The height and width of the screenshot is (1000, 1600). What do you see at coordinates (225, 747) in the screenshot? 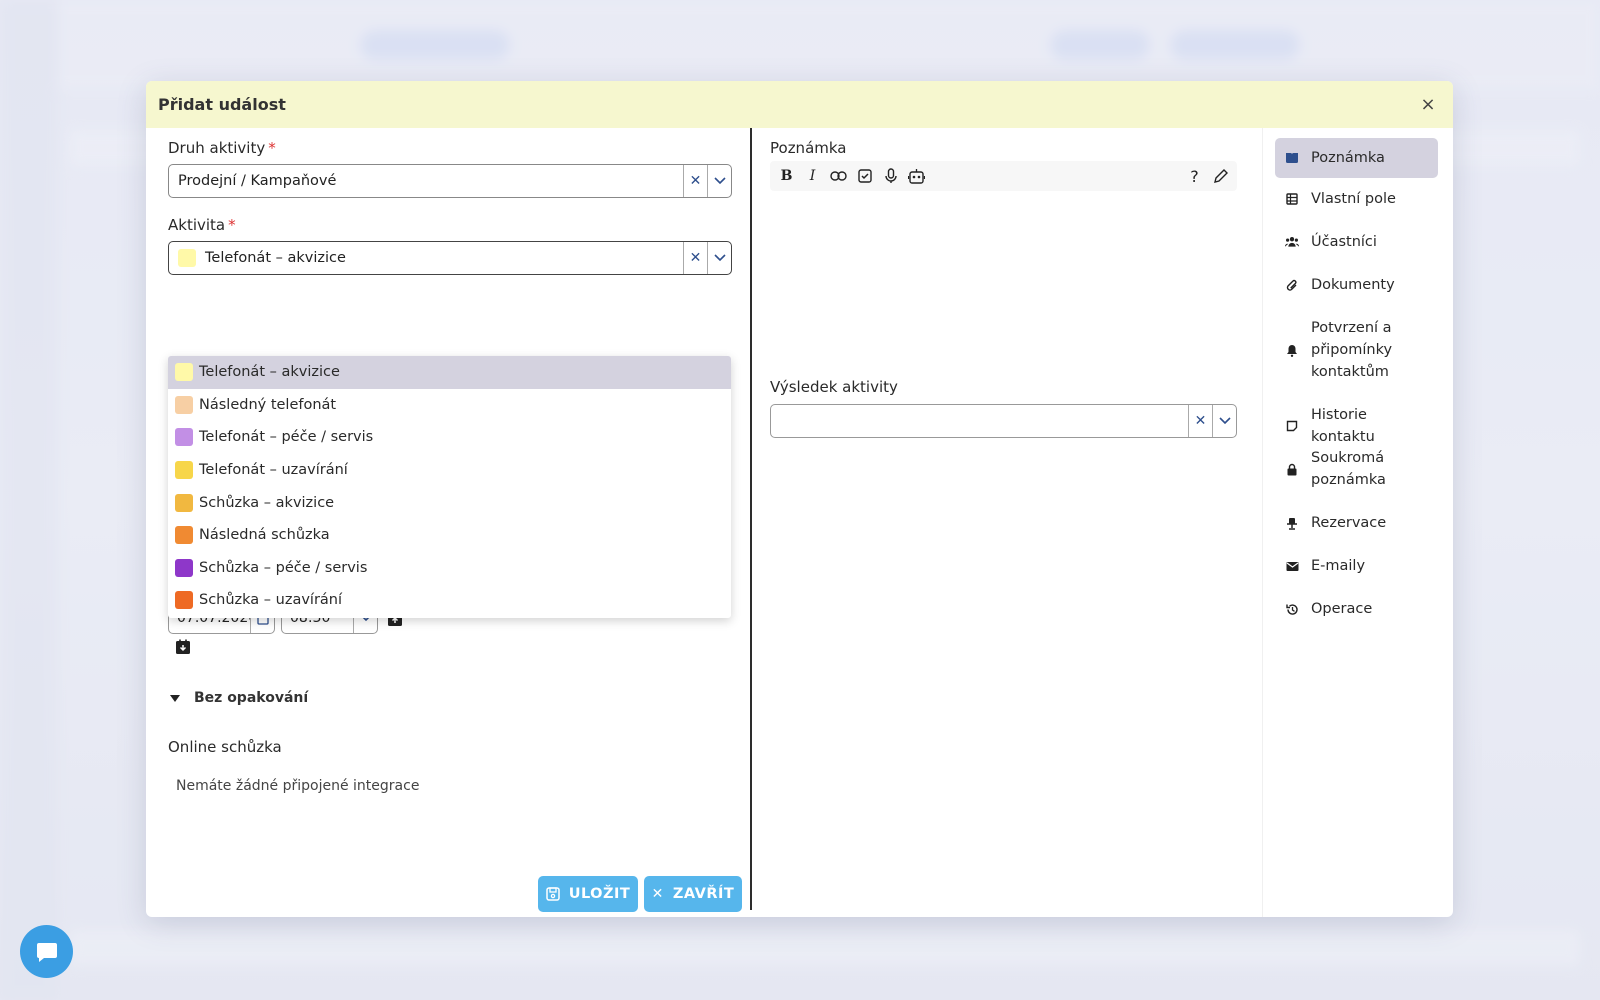
I see `online-meeting-title: Online schůzka` at bounding box center [225, 747].